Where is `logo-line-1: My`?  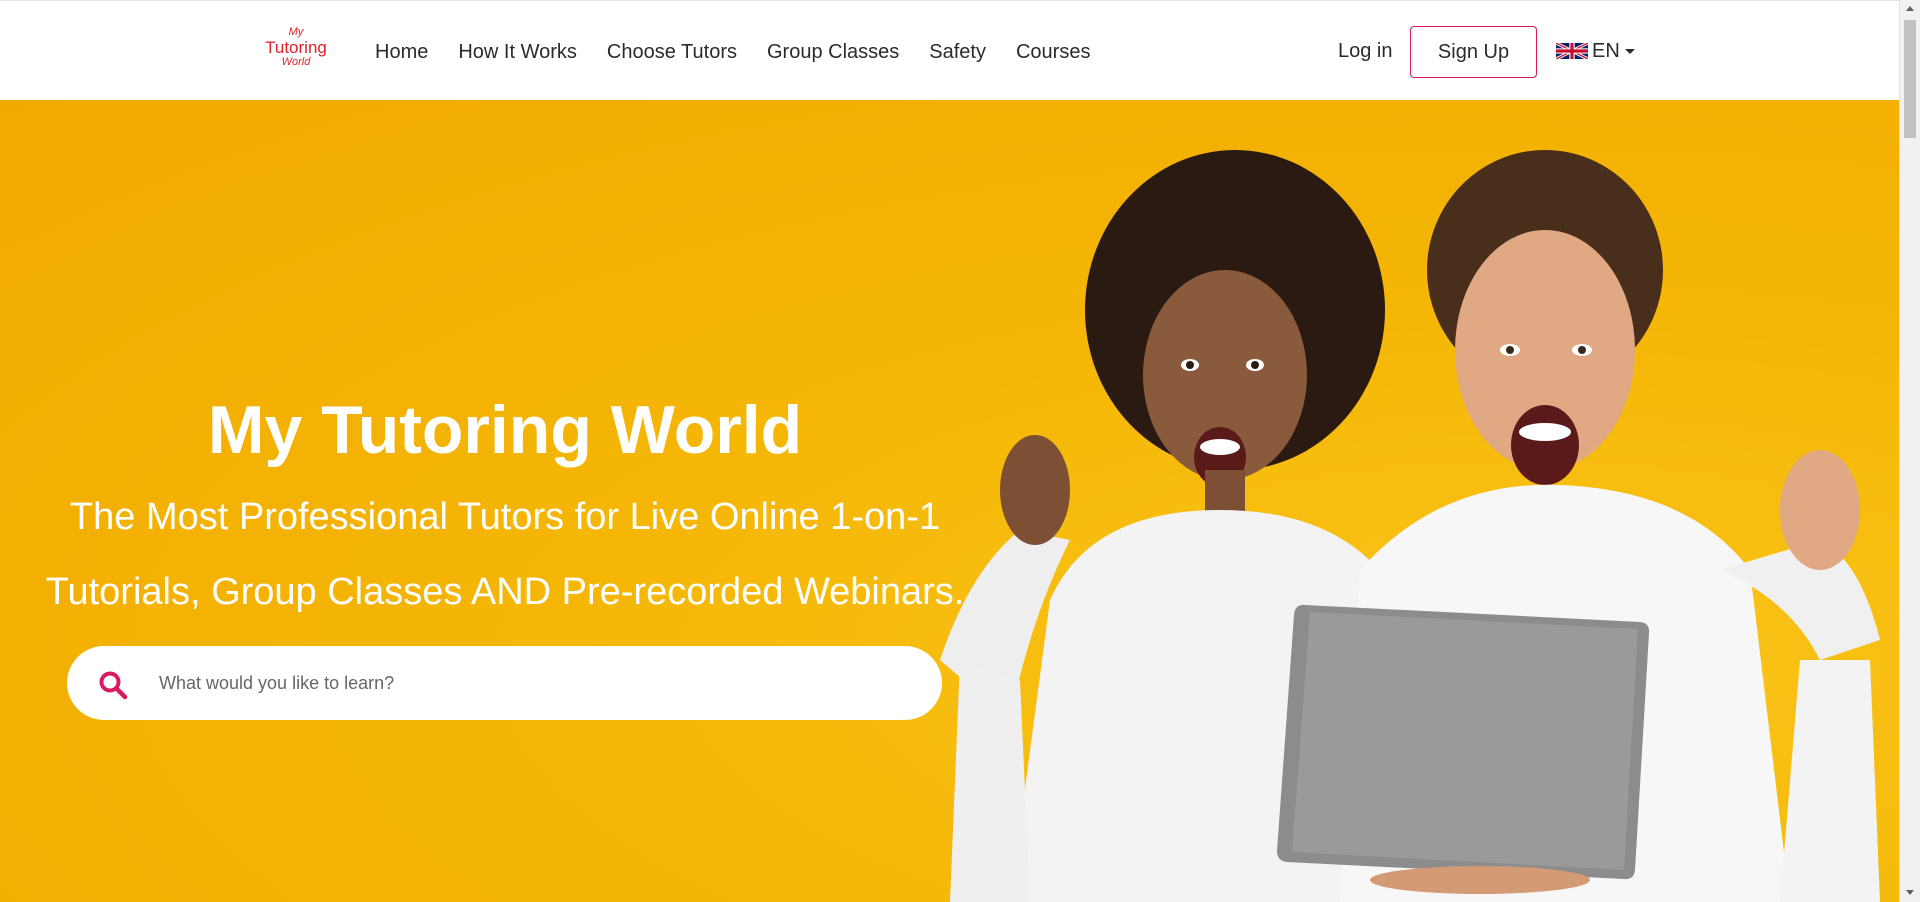 logo-line-1: My is located at coordinates (296, 32).